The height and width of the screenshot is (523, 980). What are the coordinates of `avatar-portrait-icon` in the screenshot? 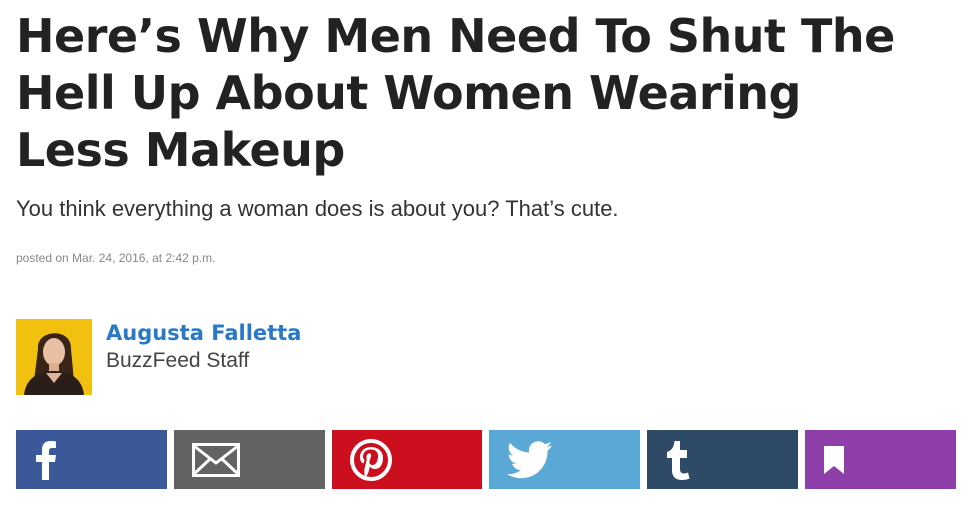 It's located at (54, 357).